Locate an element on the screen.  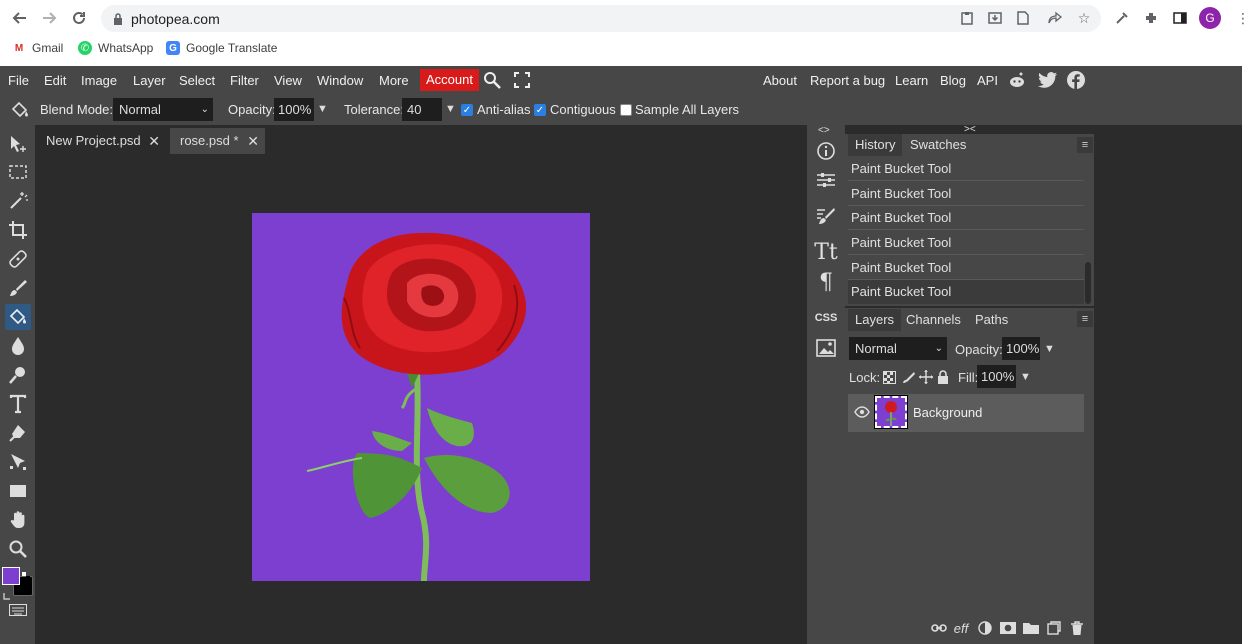
marquee-tool-icon is located at coordinates (18, 172).